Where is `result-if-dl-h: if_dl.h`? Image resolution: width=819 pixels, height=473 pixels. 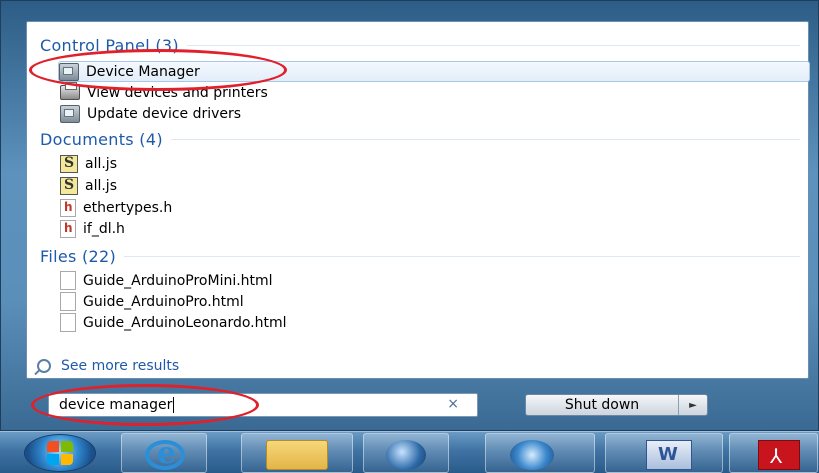 result-if-dl-h: if_dl.h is located at coordinates (418, 228).